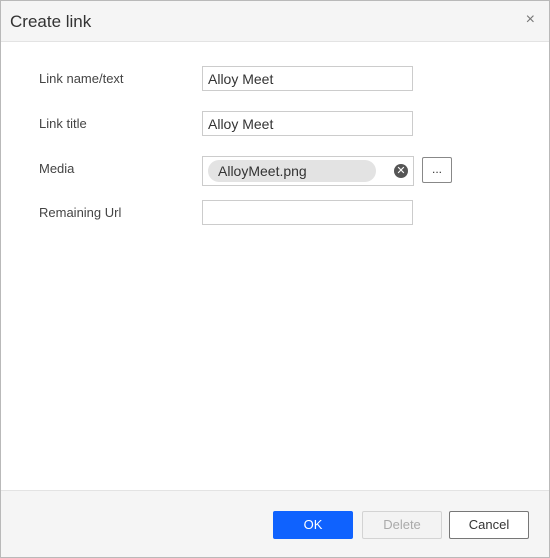  I want to click on delete-button: Delete, so click(402, 525).